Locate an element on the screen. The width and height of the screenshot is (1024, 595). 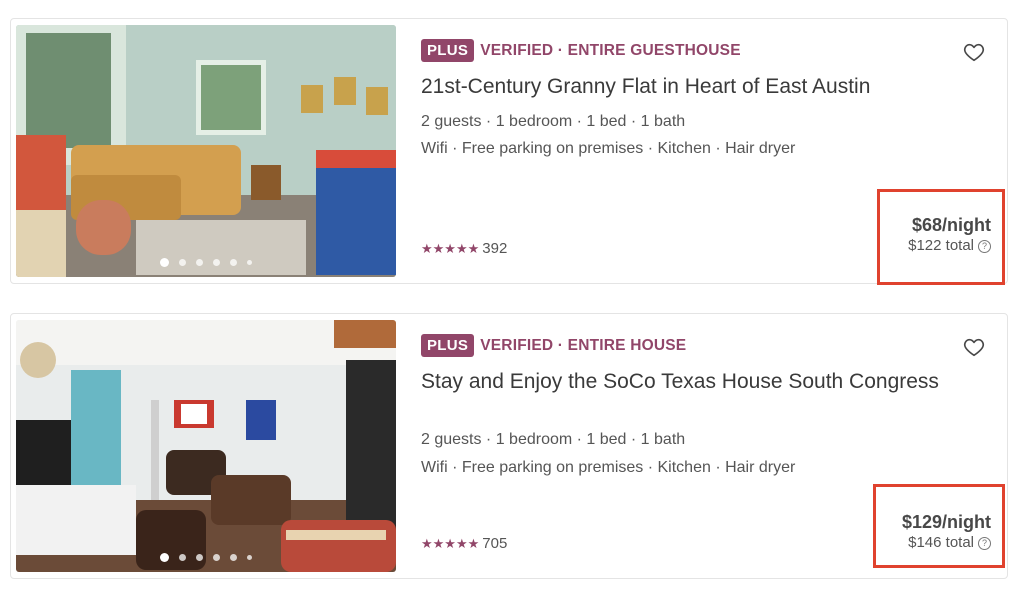
price-box: $68/night $122 total ? is located at coordinates (941, 237).